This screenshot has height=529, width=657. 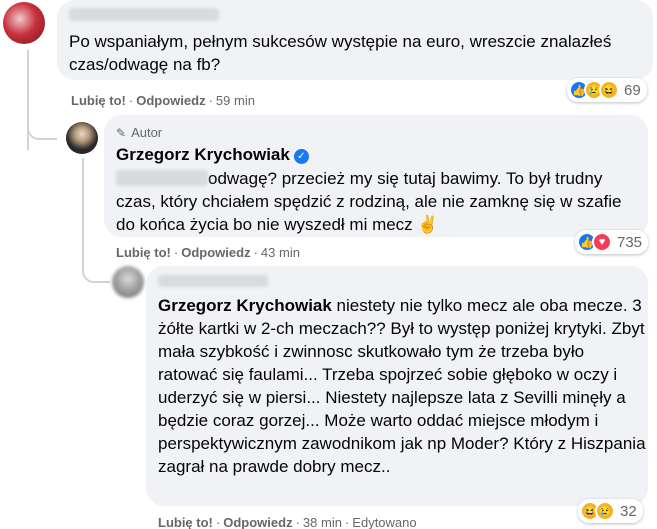 I want to click on reaction-summary: 😆 😢 32, so click(x=610, y=511).